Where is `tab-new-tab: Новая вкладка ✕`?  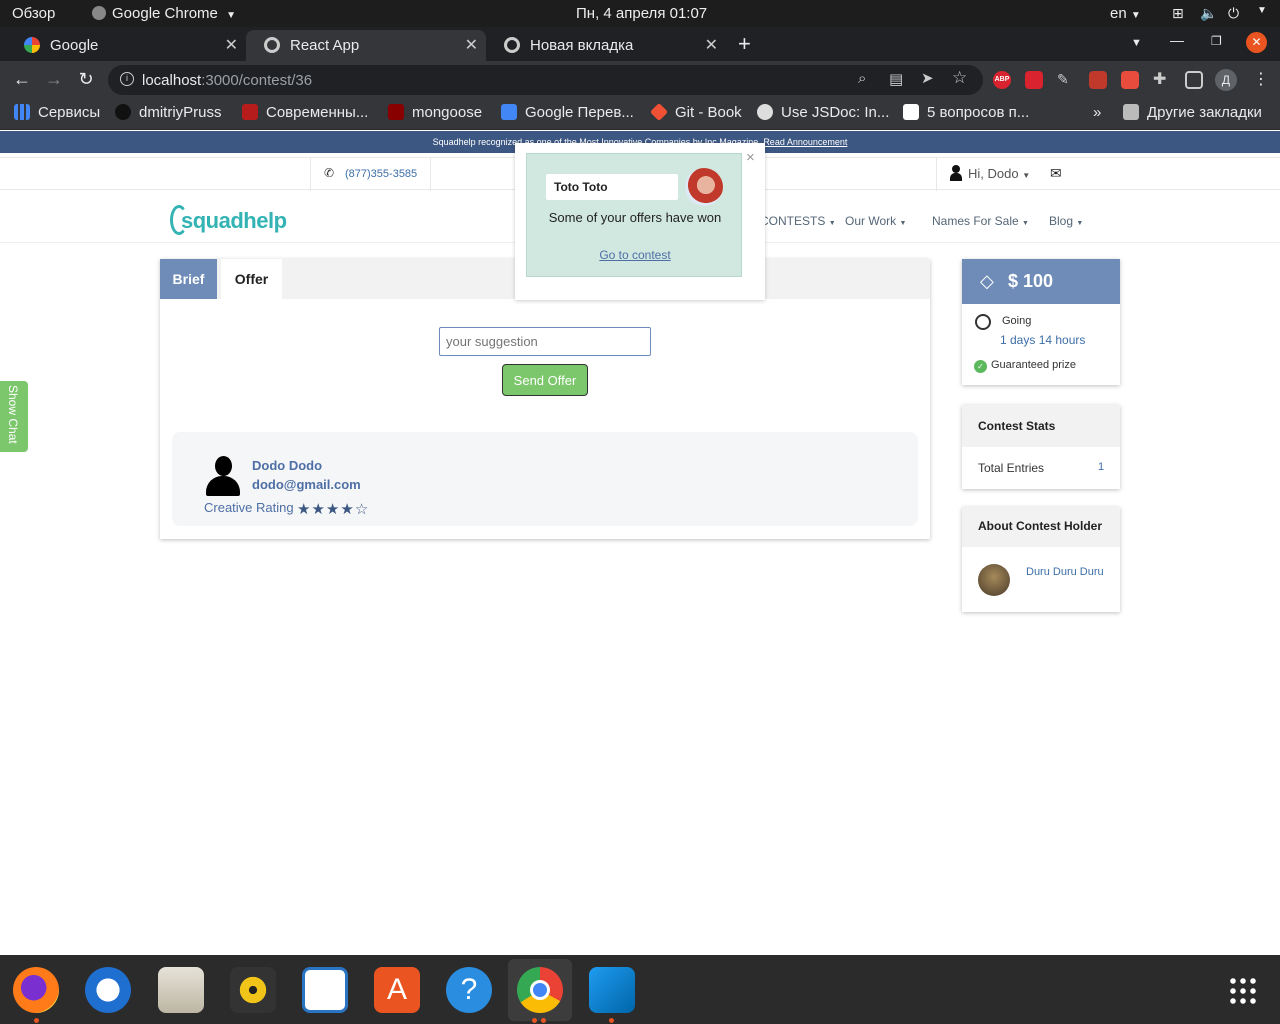
tab-new-tab: Новая вкладка ✕ is located at coordinates (606, 45).